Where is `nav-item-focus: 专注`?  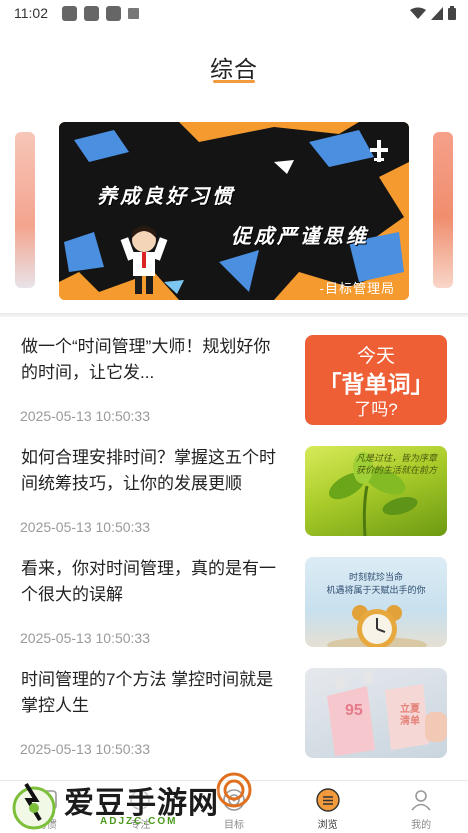 nav-item-focus: 专注 is located at coordinates (141, 807).